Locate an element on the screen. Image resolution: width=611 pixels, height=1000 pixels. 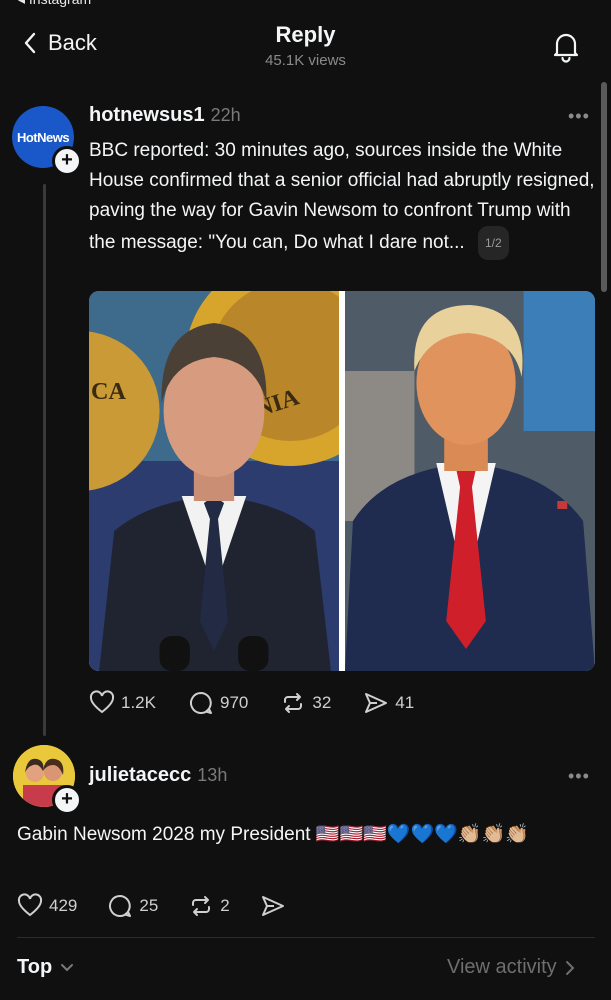
reply-time: 13h is located at coordinates (212, 775).